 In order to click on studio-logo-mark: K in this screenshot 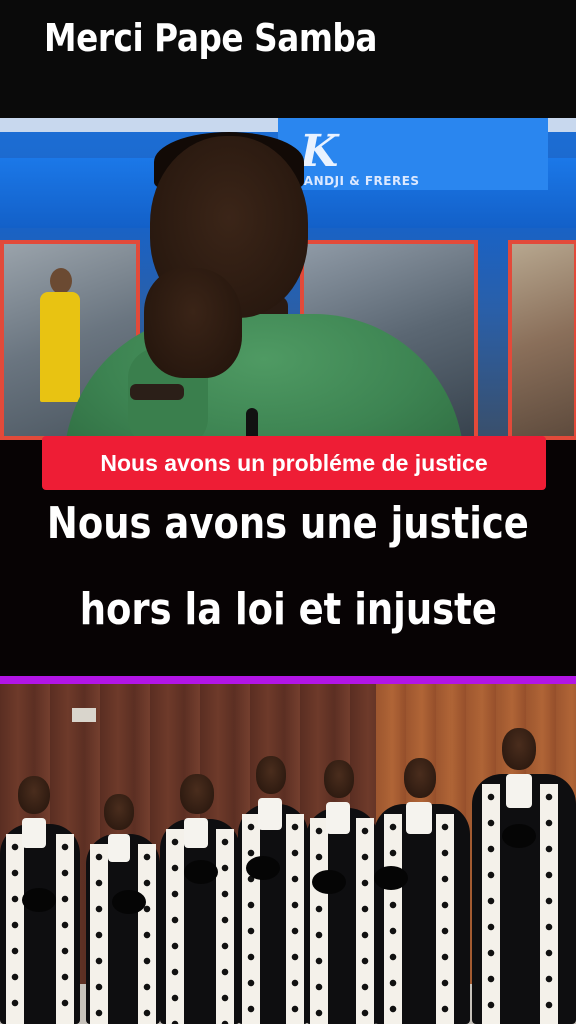, I will do `click(319, 151)`.